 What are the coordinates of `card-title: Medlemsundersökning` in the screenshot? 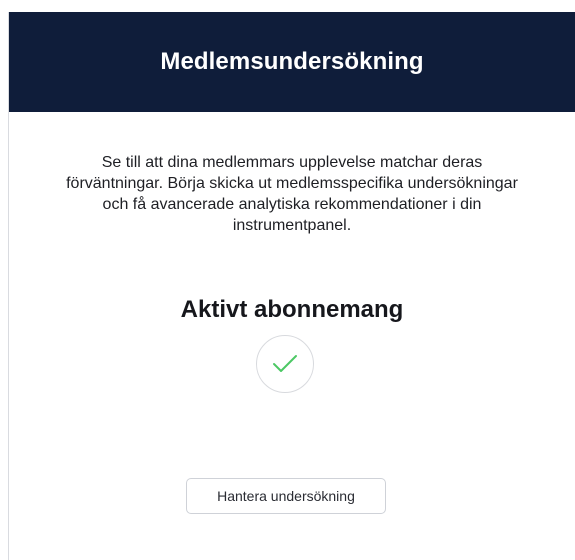 It's located at (292, 61).